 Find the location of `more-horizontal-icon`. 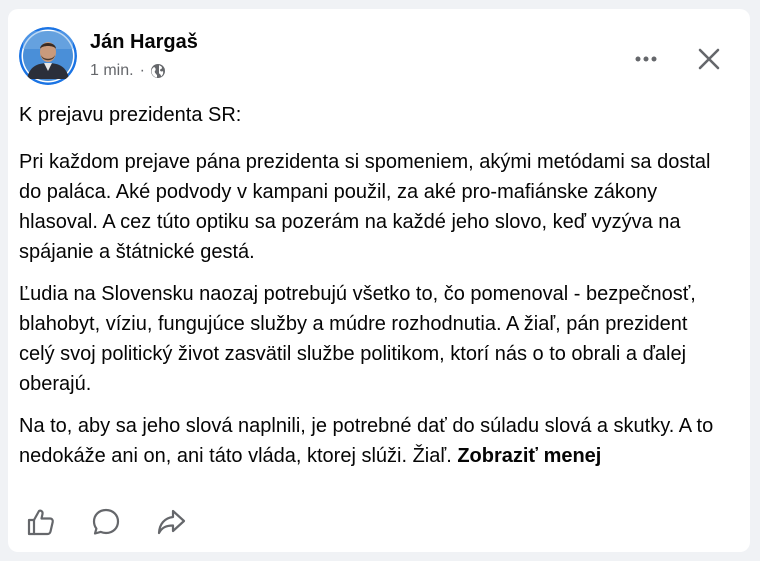

more-horizontal-icon is located at coordinates (646, 59).